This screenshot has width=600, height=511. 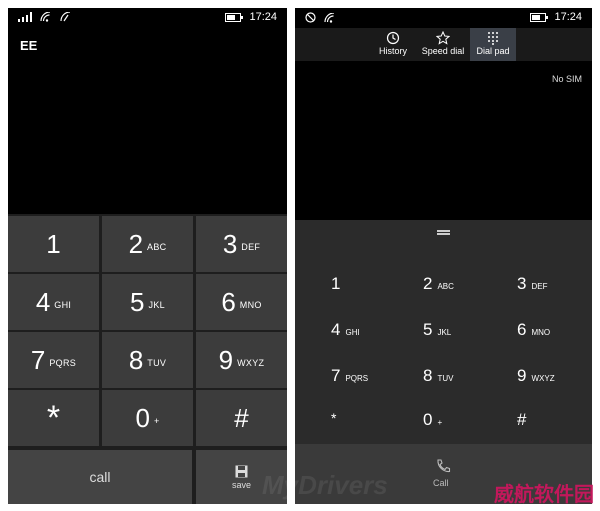 I want to click on wifi-calling-icon, so click(x=65, y=17).